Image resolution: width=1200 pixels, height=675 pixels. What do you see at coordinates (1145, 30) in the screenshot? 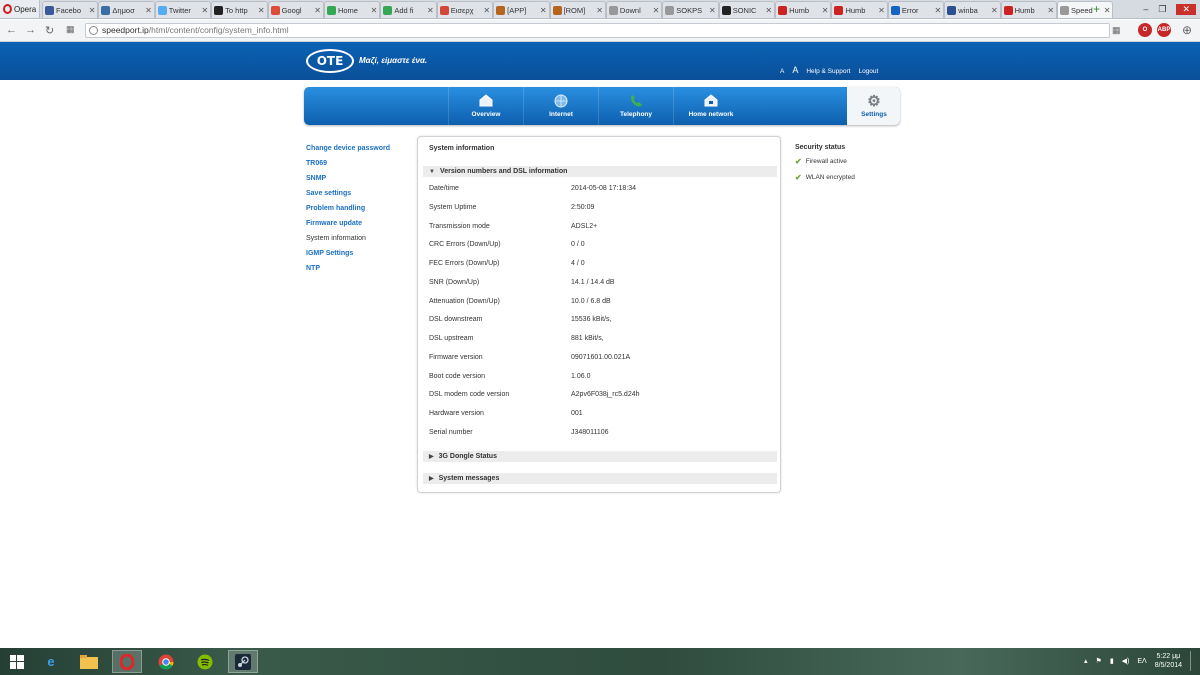
I see `opera-extension-icon: O` at bounding box center [1145, 30].